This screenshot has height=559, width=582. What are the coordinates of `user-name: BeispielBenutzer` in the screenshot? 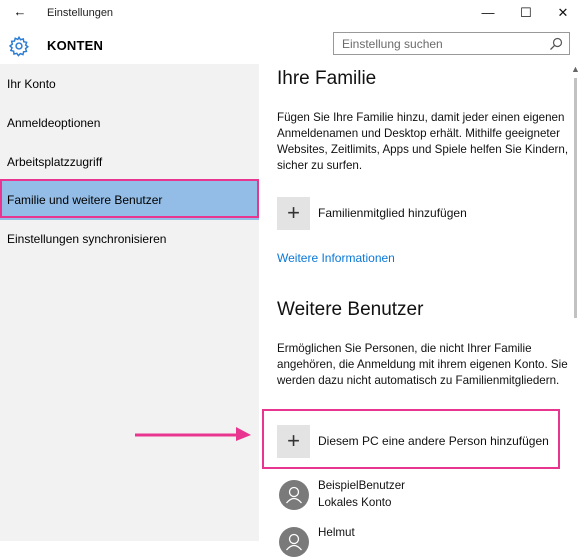 It's located at (362, 485).